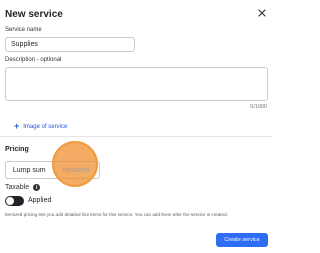 The image size is (320, 253). What do you see at coordinates (34, 14) in the screenshot?
I see `dialog-title: New service` at bounding box center [34, 14].